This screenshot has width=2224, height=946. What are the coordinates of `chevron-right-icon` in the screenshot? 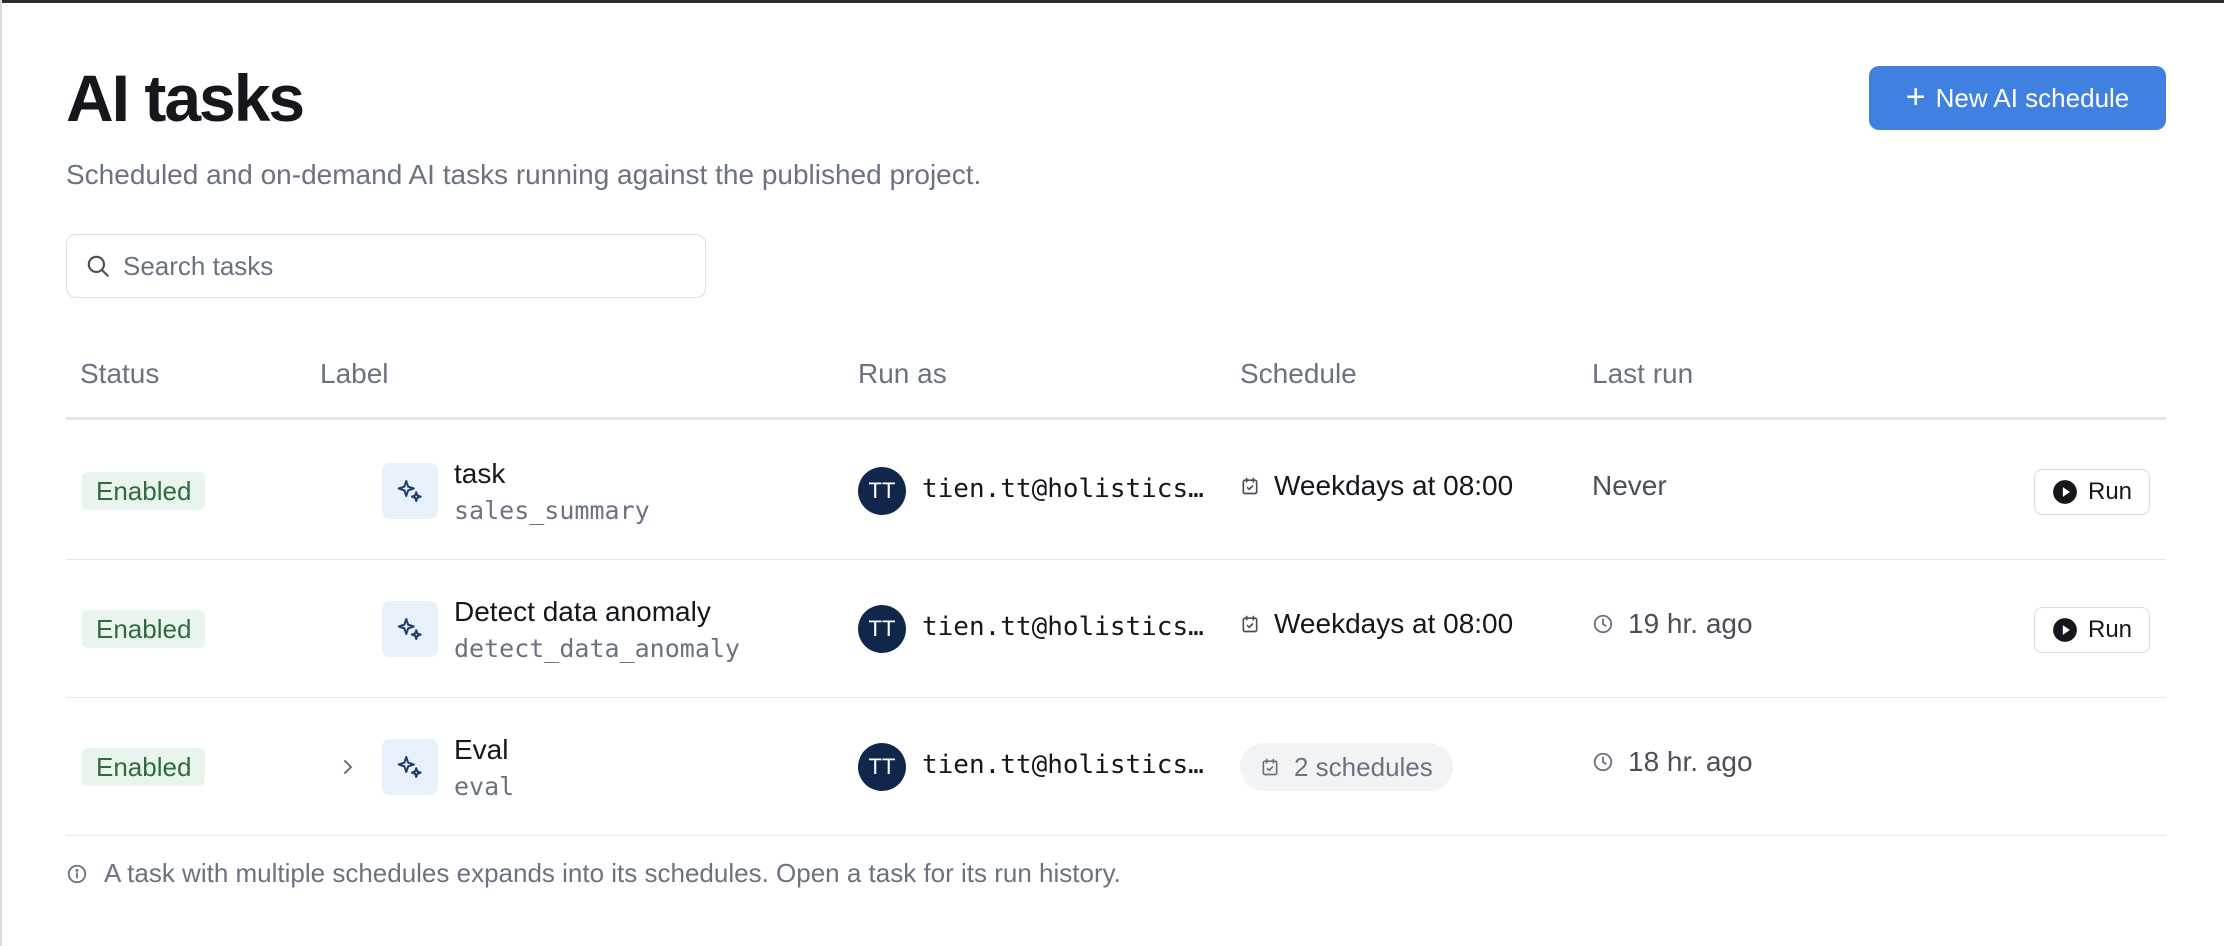 It's located at (348, 767).